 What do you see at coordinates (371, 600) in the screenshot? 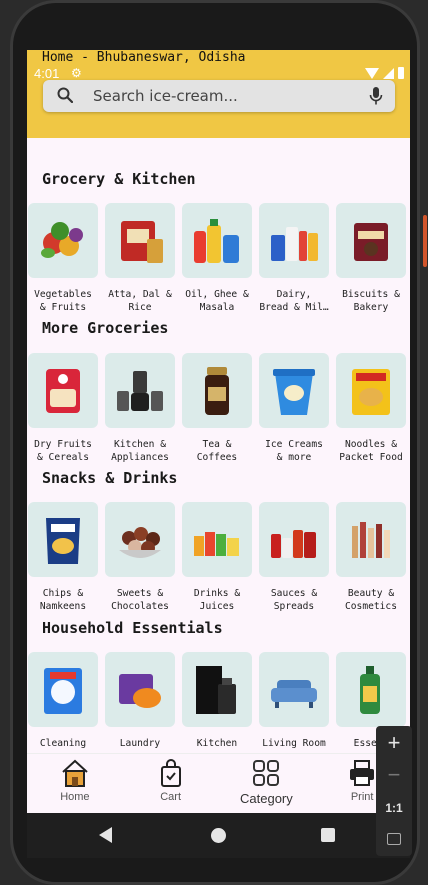
I see `category-label: Beauty & Cosmetics` at bounding box center [371, 600].